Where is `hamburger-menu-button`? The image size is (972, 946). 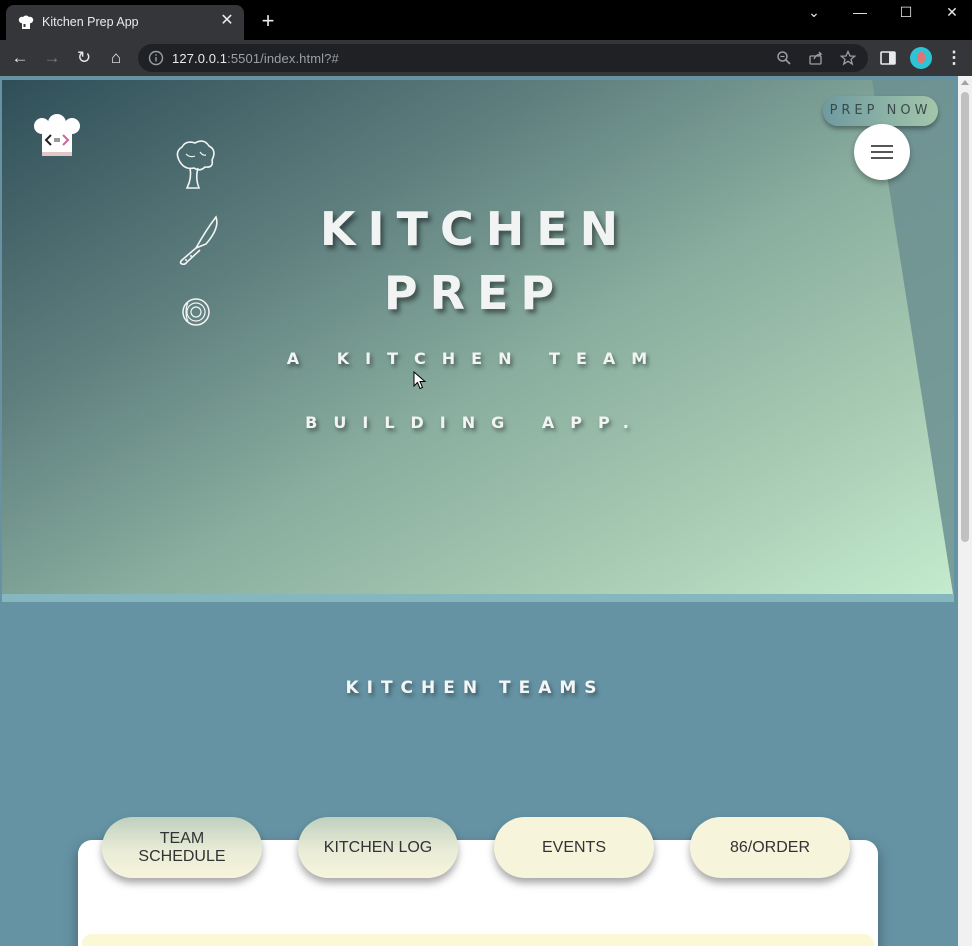
hamburger-menu-button is located at coordinates (882, 152).